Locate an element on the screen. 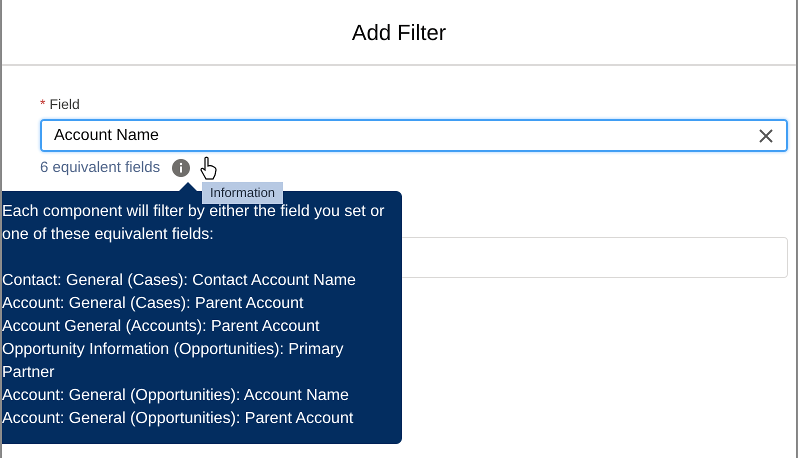 This screenshot has height=458, width=798. equivalent-field-entry: Account: General (Opportunities): Account Name is located at coordinates (176, 396).